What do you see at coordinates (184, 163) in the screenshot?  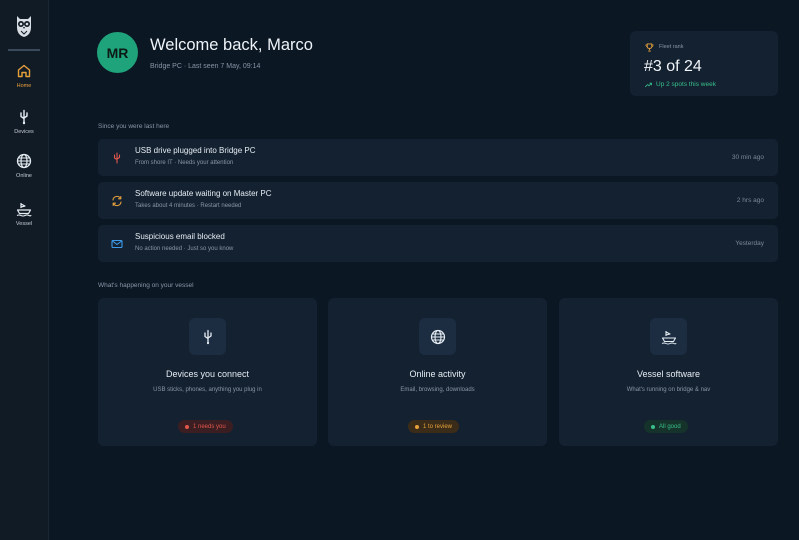 I see `event-subtitle: From shore IT · Needs your attention` at bounding box center [184, 163].